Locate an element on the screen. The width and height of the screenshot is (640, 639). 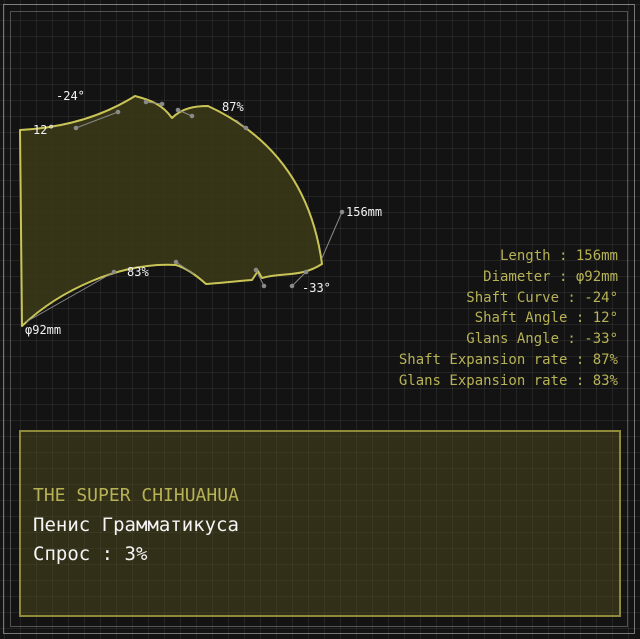
stat-length: Length : 156mm is located at coordinates (558, 256).